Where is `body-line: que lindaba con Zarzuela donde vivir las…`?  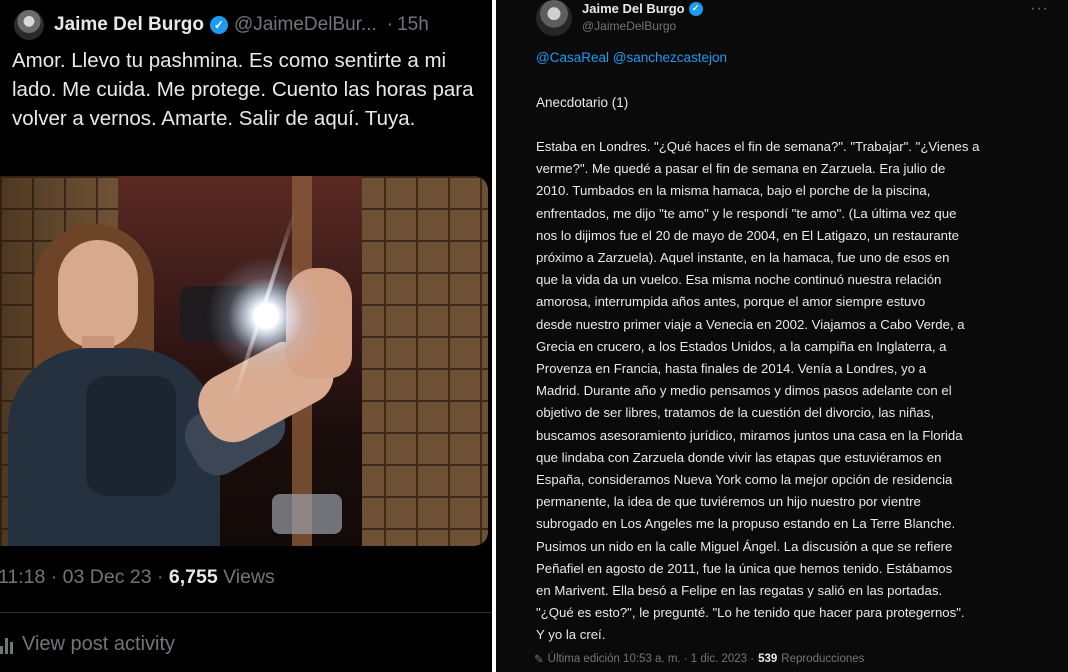 body-line: que lindaba con Zarzuela donde vivir las… is located at coordinates (739, 457).